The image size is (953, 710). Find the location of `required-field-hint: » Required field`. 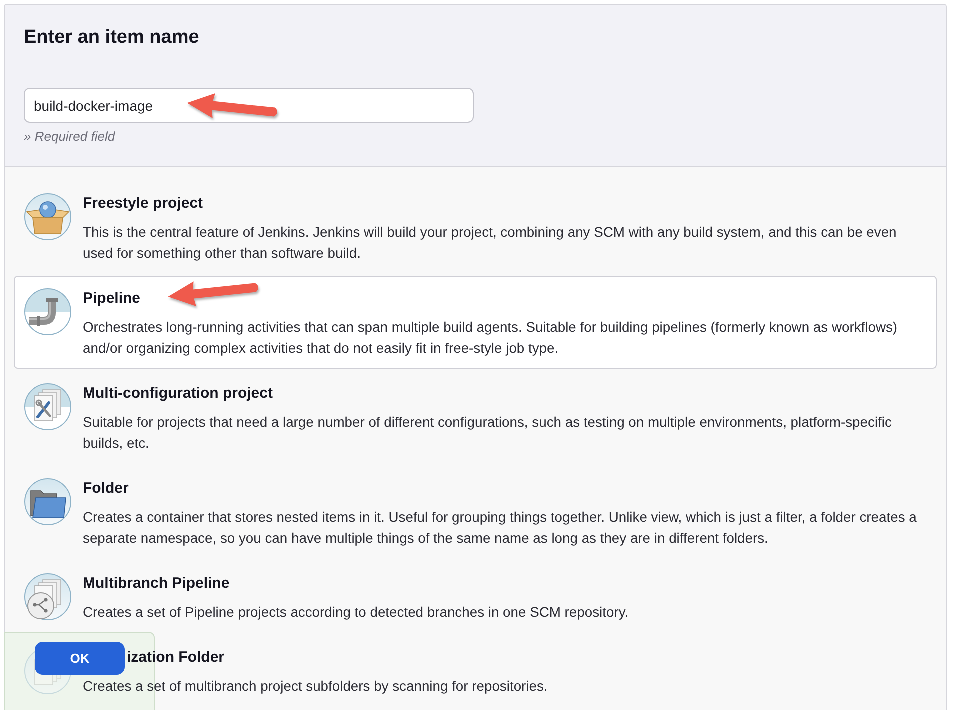

required-field-hint: » Required field is located at coordinates (70, 137).